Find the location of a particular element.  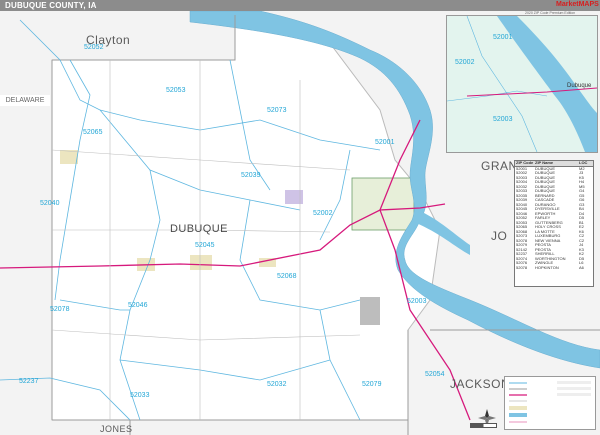

zip-label: 52073 is located at coordinates (277, 110).